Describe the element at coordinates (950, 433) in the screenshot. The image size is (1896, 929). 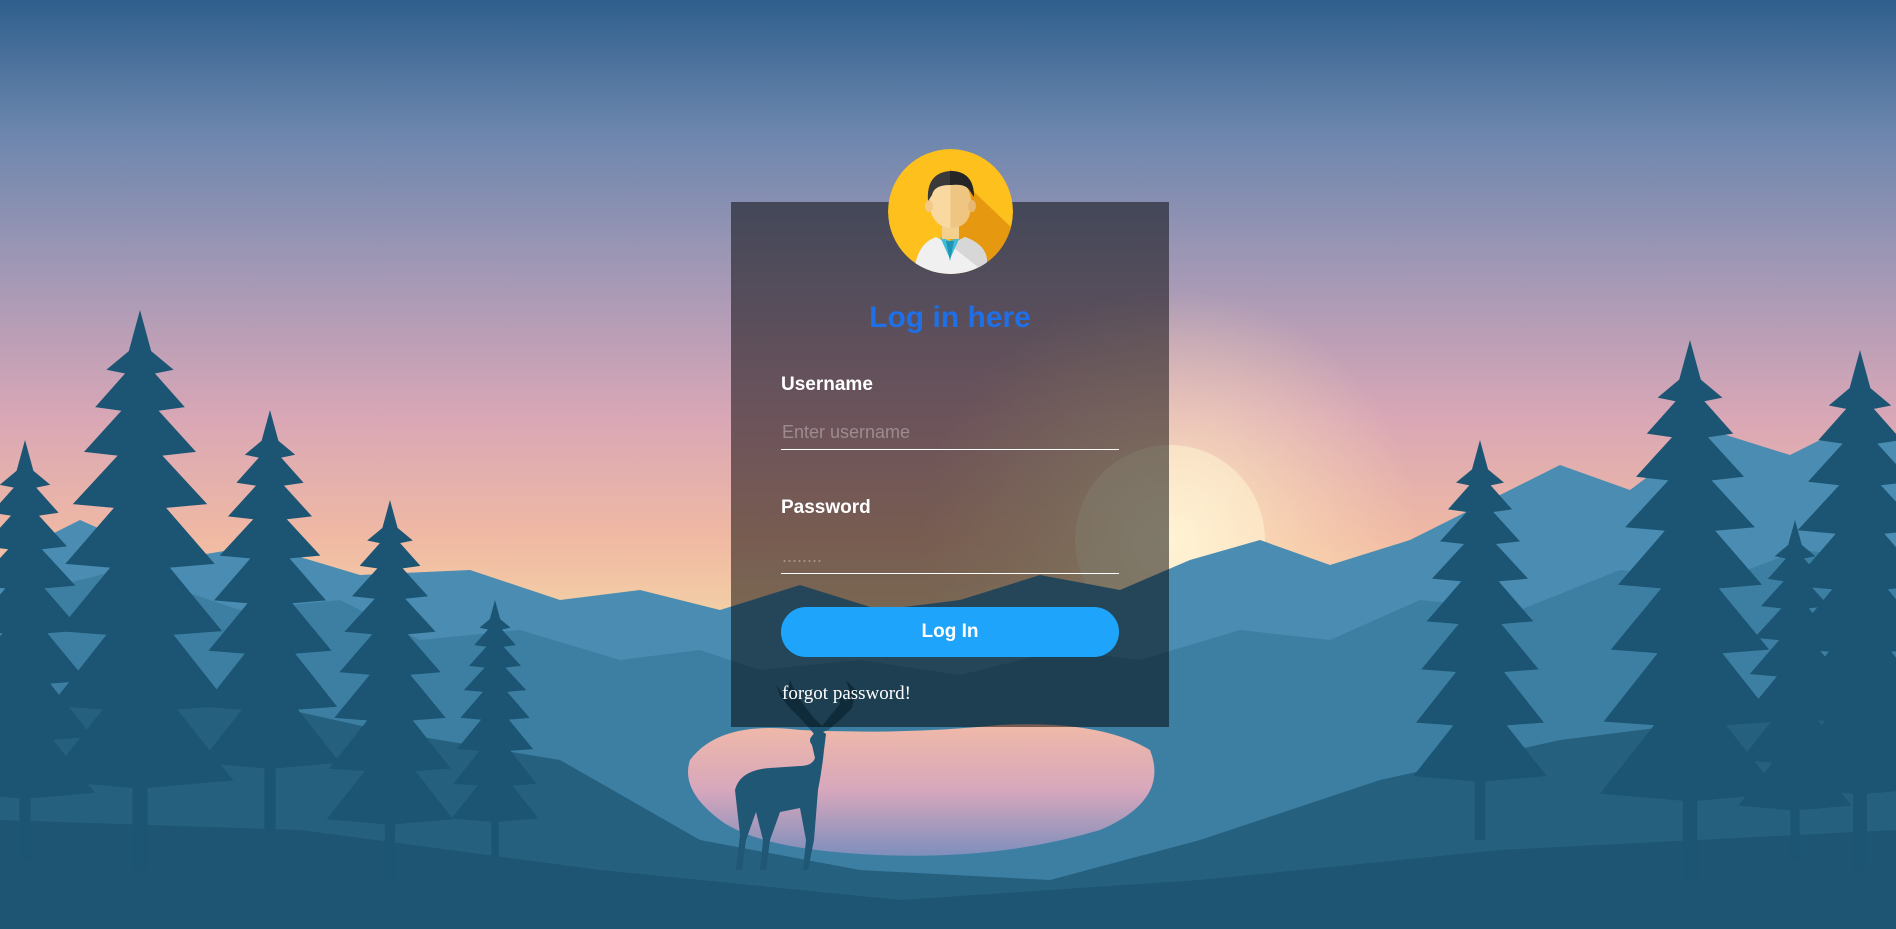
I see `username-input` at that location.